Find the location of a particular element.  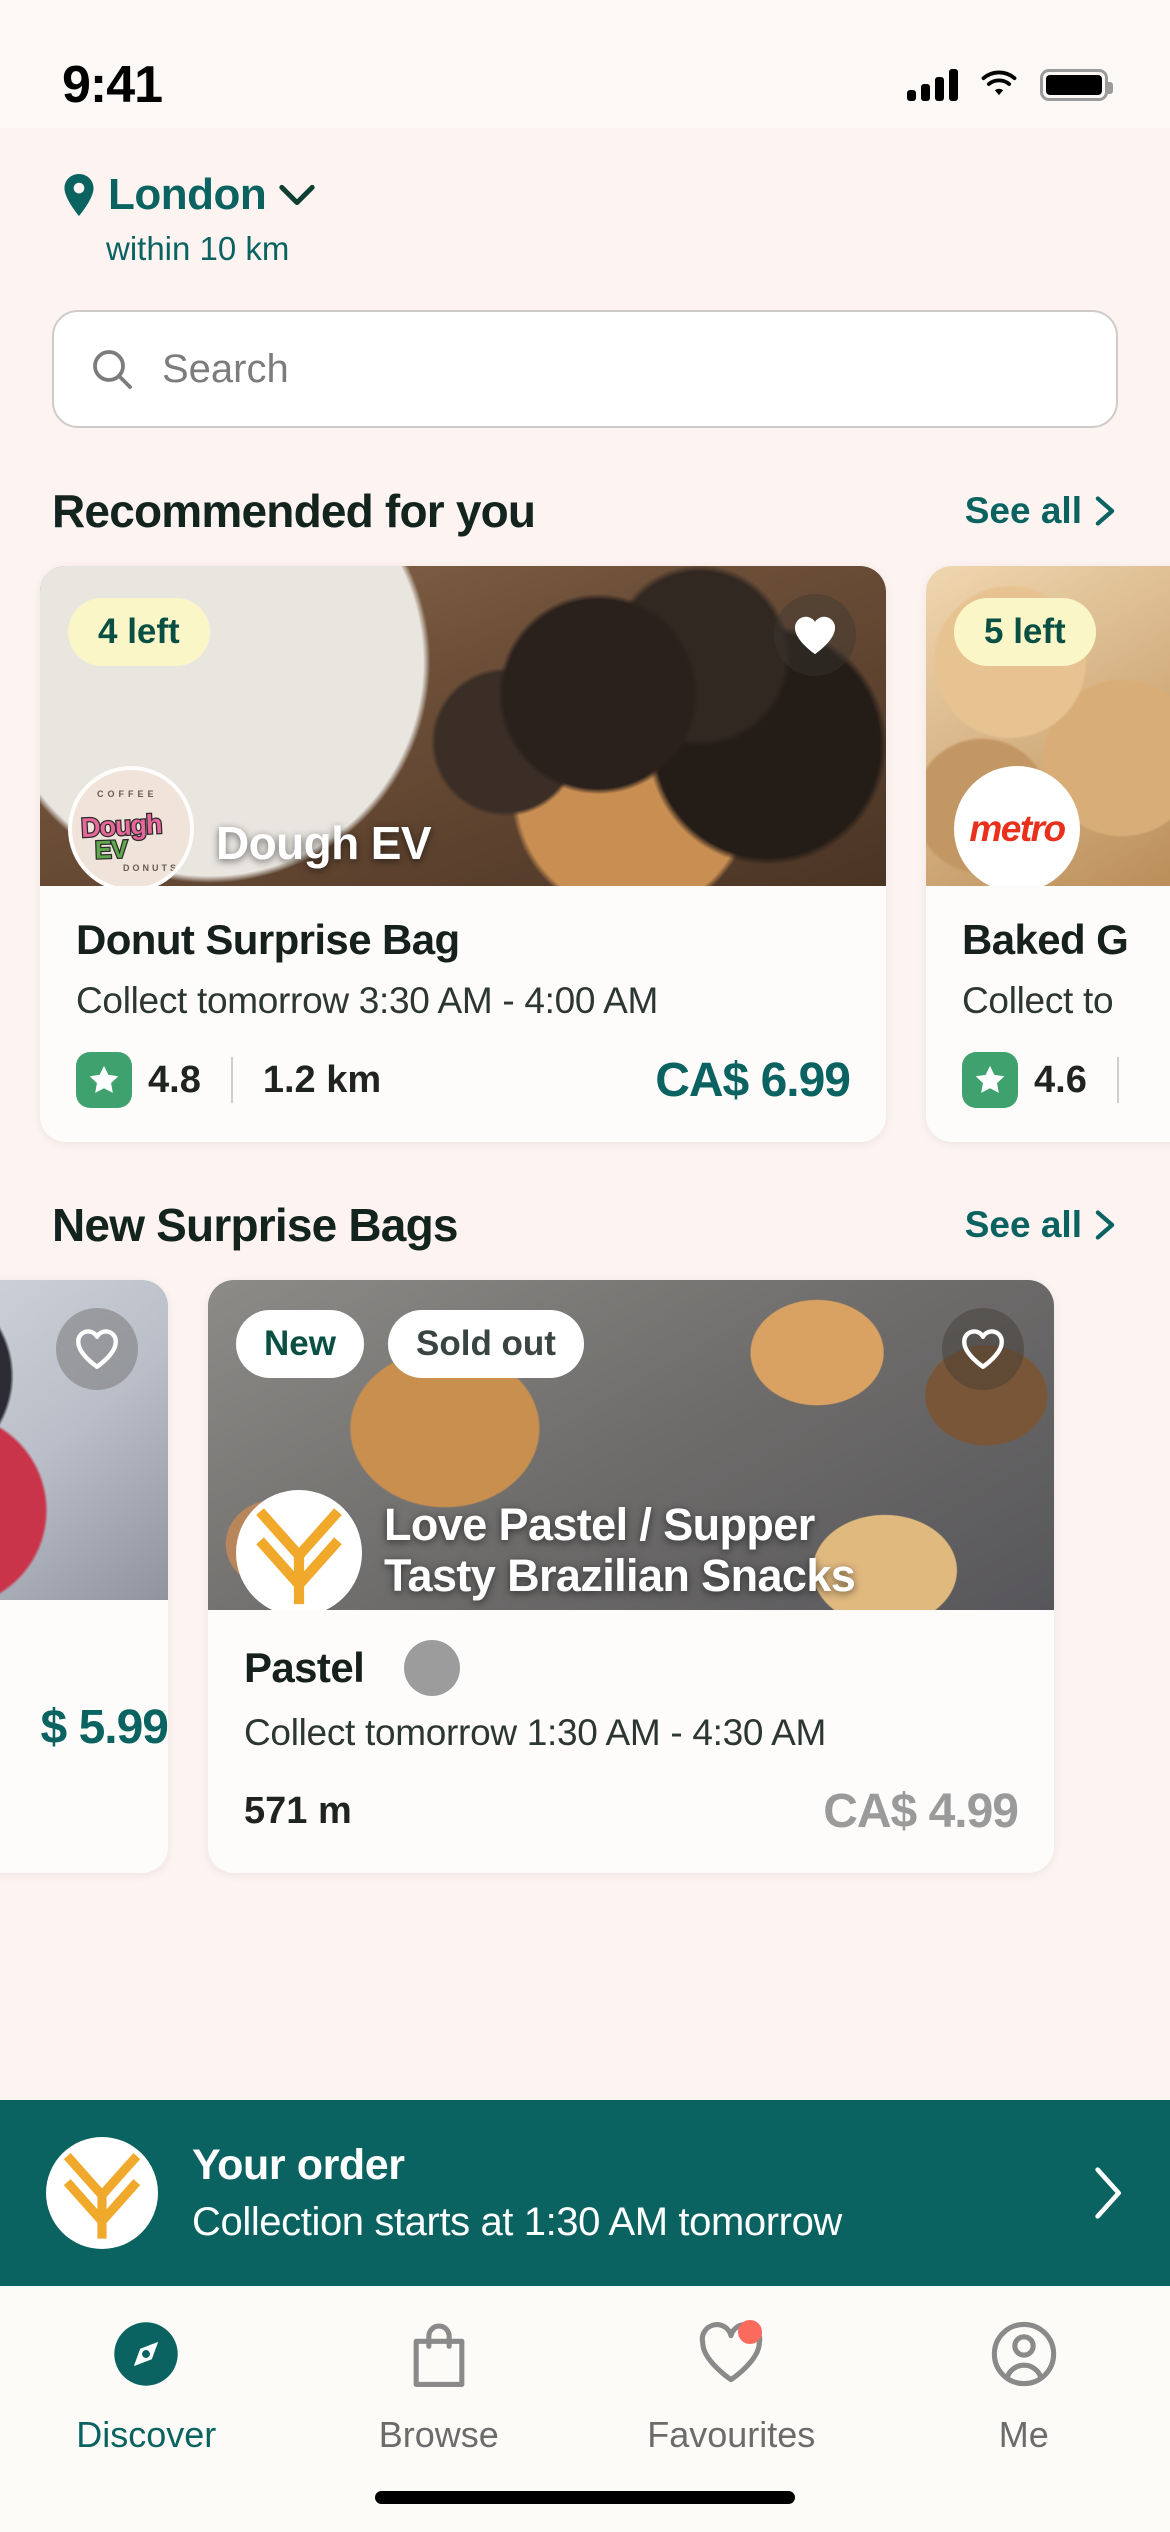

see-all-recommended-button: See all is located at coordinates (1041, 511).